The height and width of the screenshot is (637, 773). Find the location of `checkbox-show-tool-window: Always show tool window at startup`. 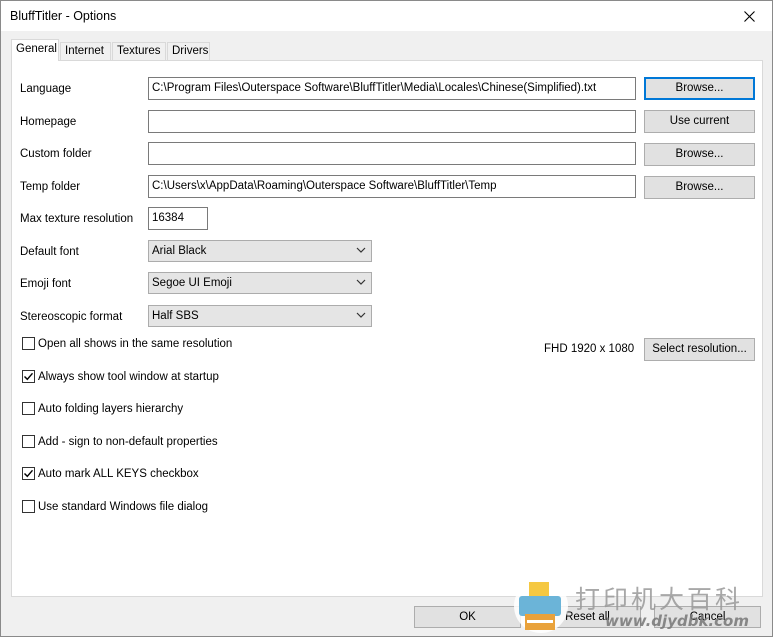

checkbox-show-tool-window: Always show tool window at startup is located at coordinates (120, 376).